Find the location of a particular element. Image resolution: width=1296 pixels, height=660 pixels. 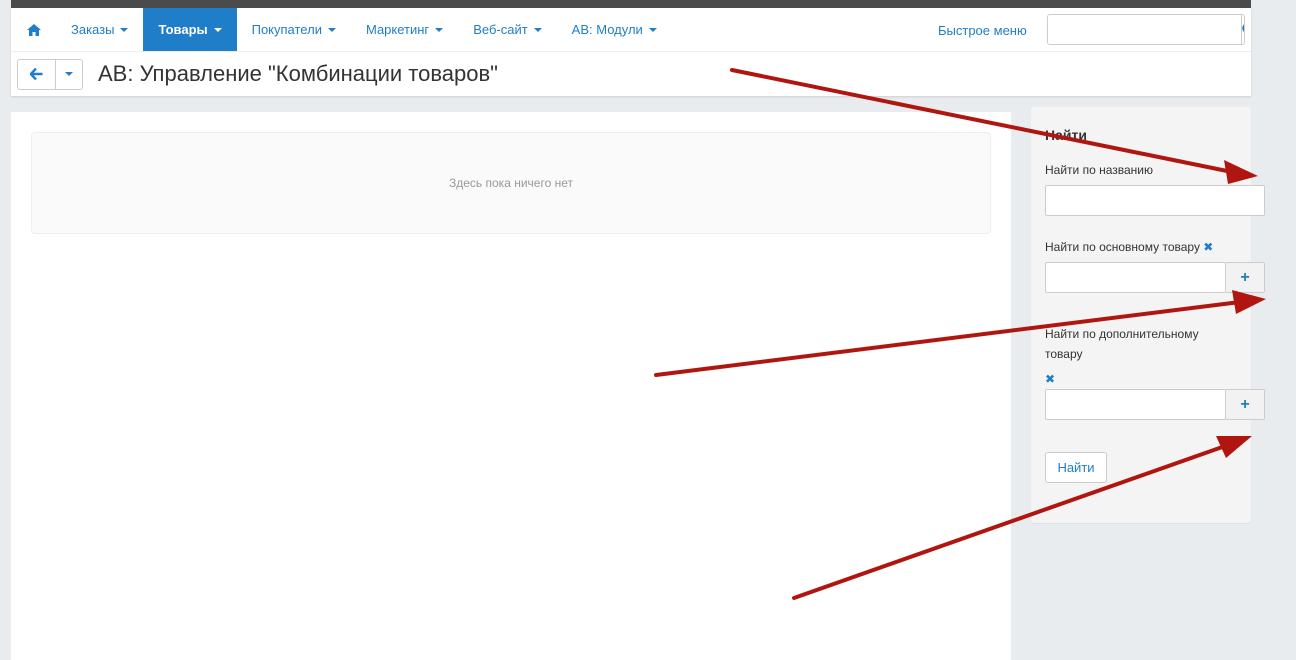

clear-additional-product-icon: ✖ is located at coordinates (1050, 379).